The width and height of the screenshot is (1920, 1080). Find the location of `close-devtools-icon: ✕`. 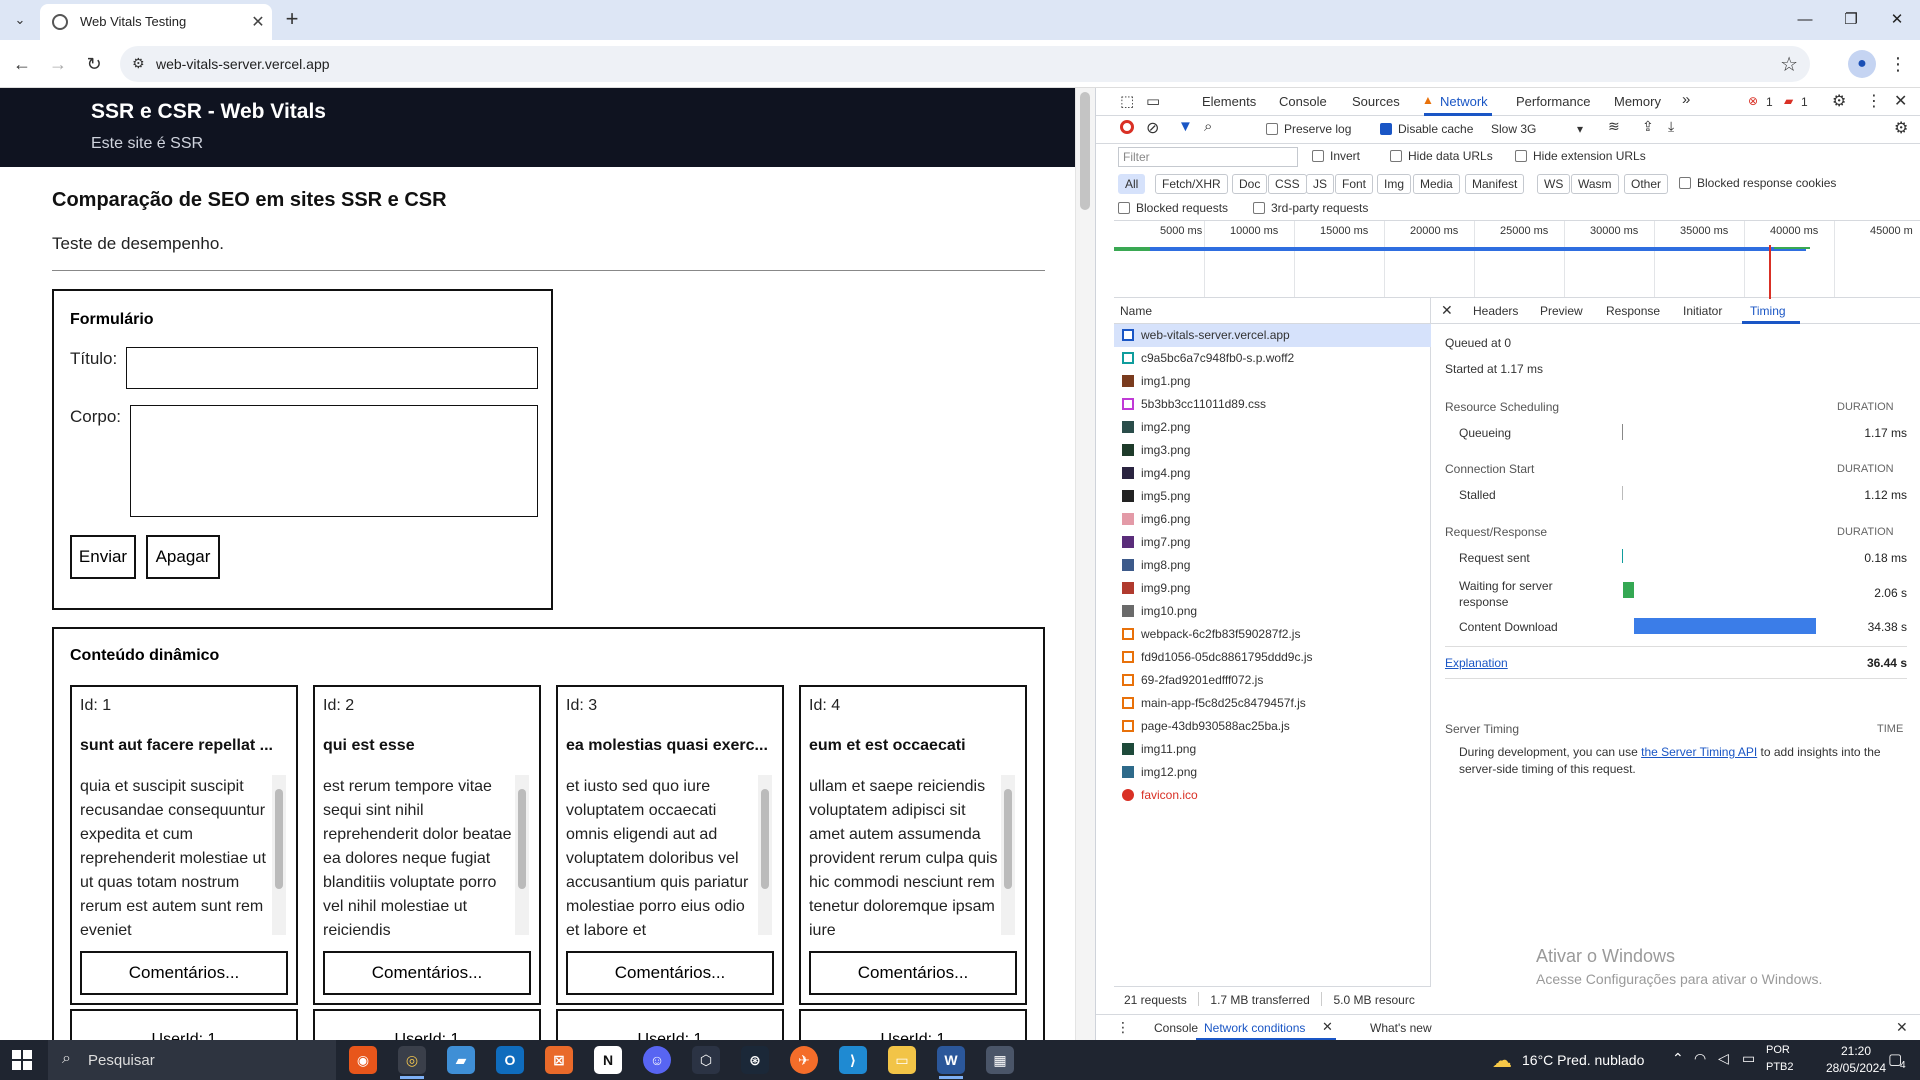

close-devtools-icon: ✕ is located at coordinates (1900, 101).